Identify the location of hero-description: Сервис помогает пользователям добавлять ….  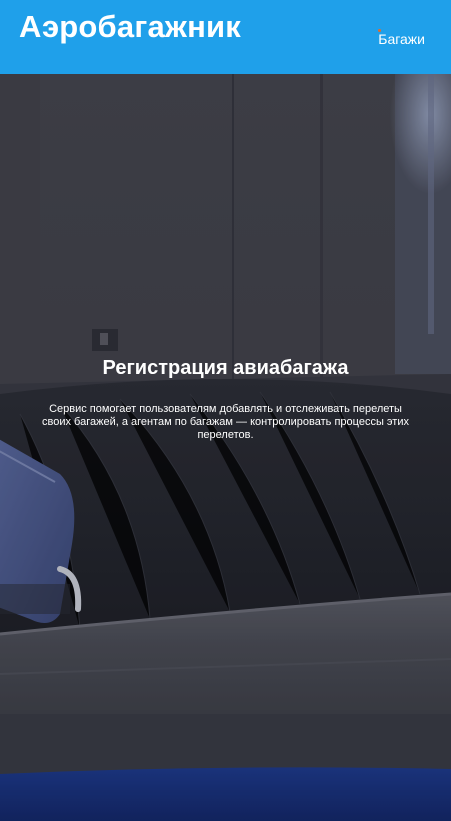
(225, 422).